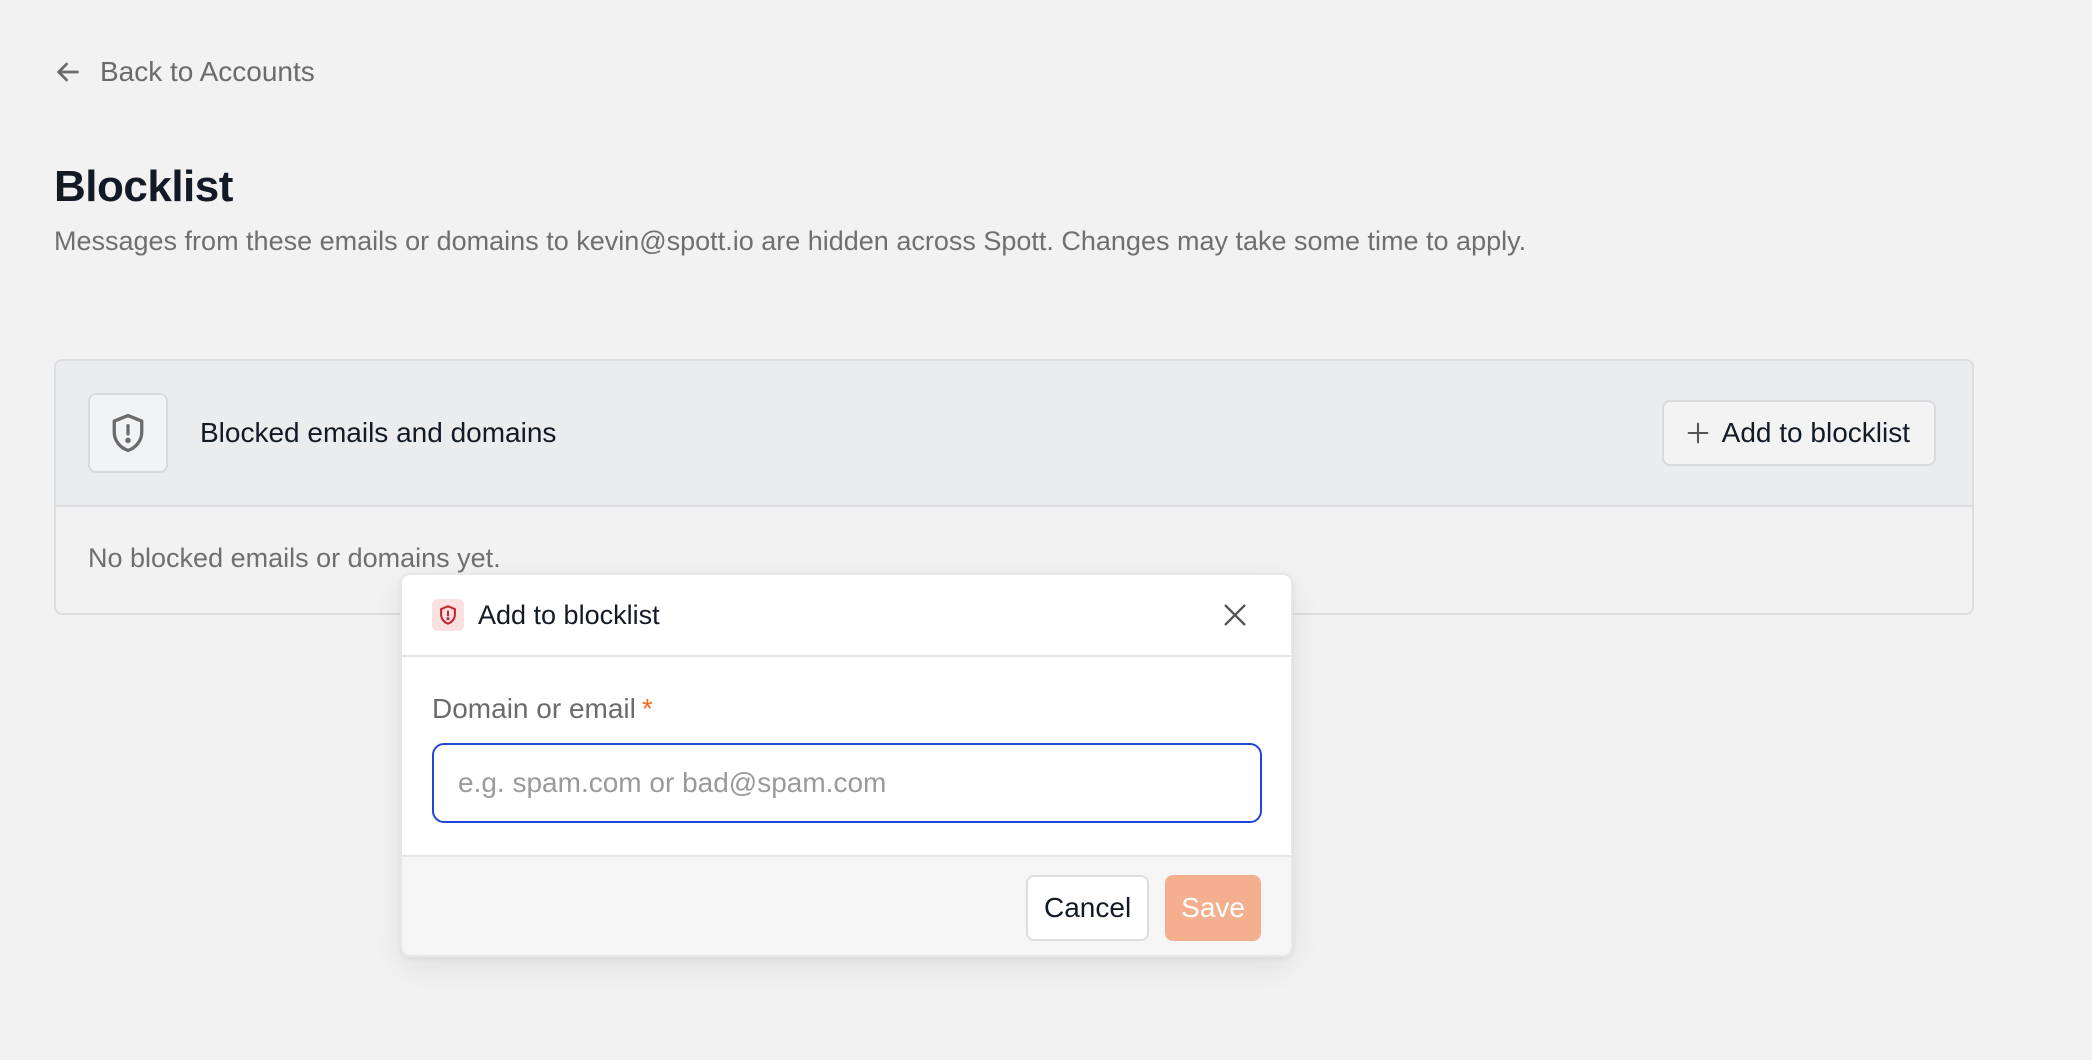  Describe the element at coordinates (1815, 432) in the screenshot. I see `add-button-label: Add to blocklist` at that location.